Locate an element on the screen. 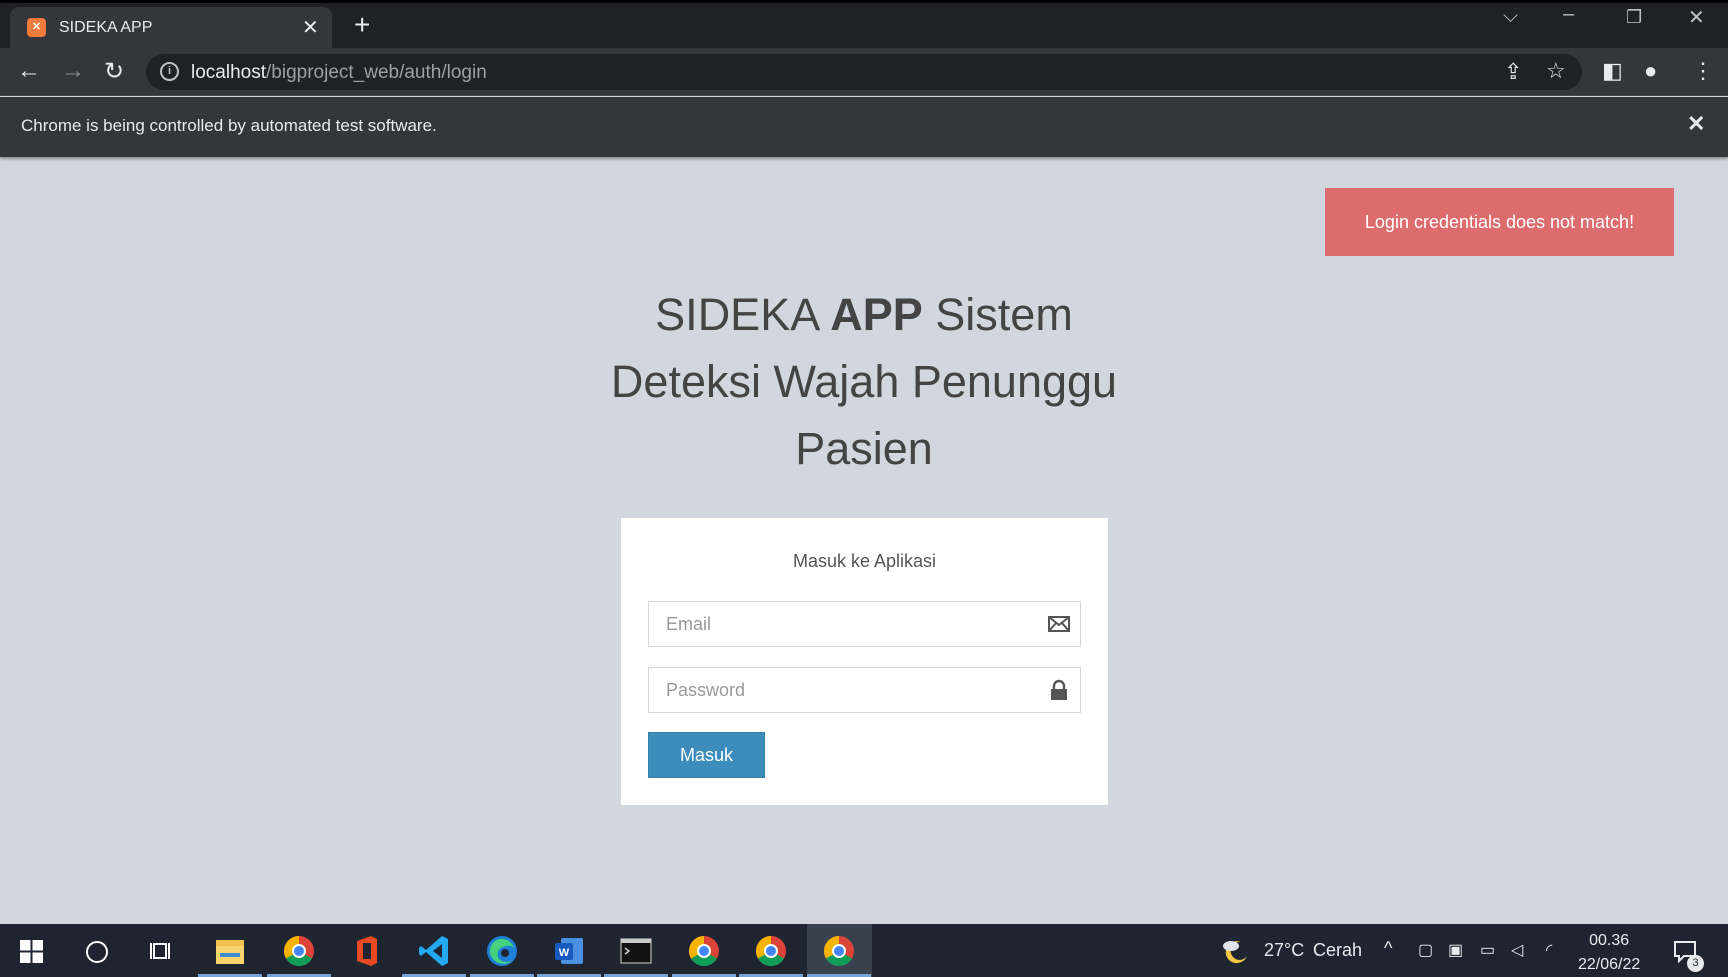 The height and width of the screenshot is (977, 1728). edge-icon is located at coordinates (502, 954).